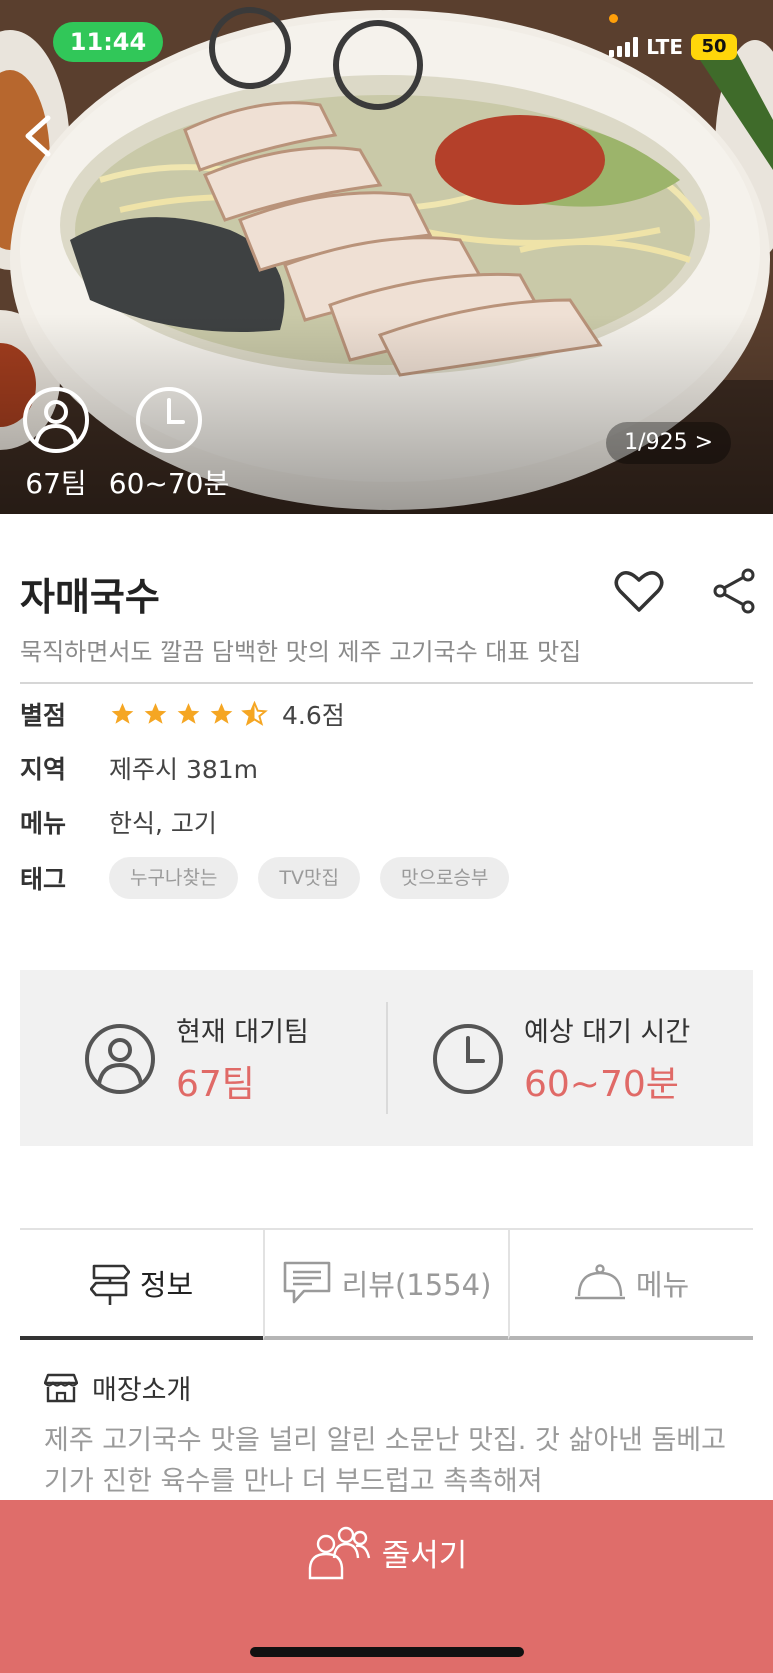 The width and height of the screenshot is (773, 1673). I want to click on share-icon, so click(734, 591).